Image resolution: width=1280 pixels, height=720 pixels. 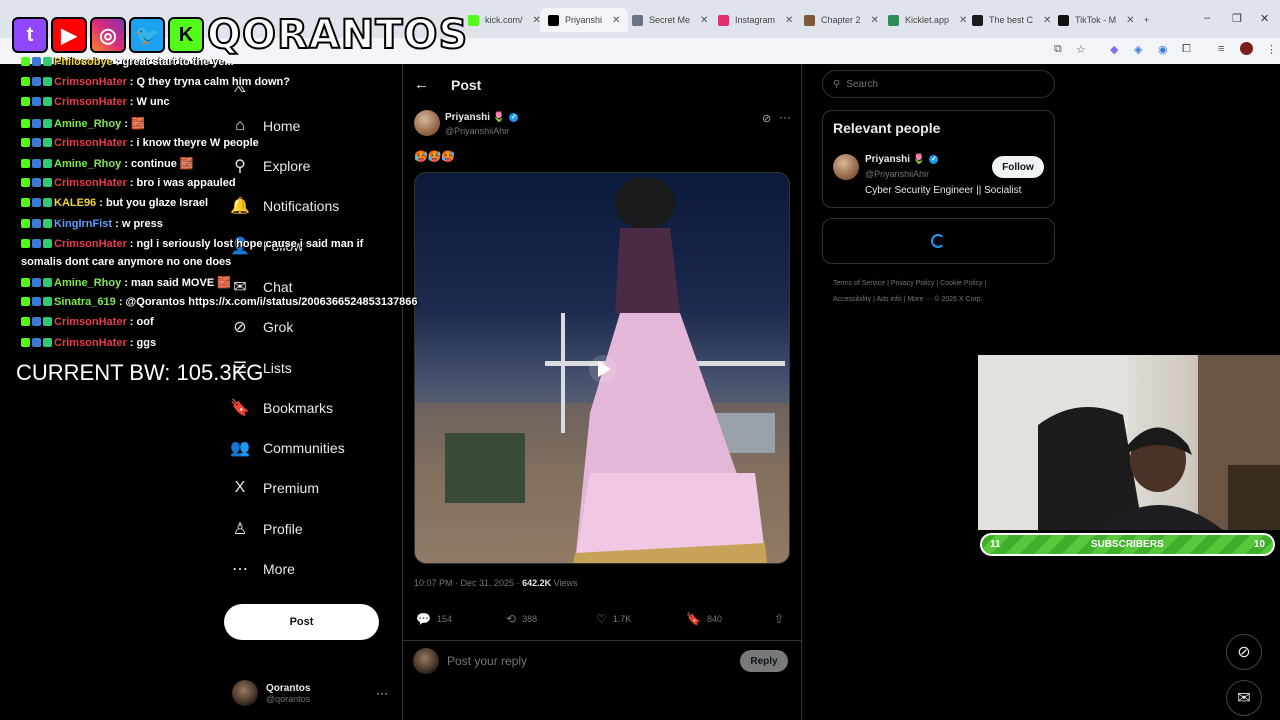 I want to click on browser-tab: The best C ✕, so click(x=1011, y=20).